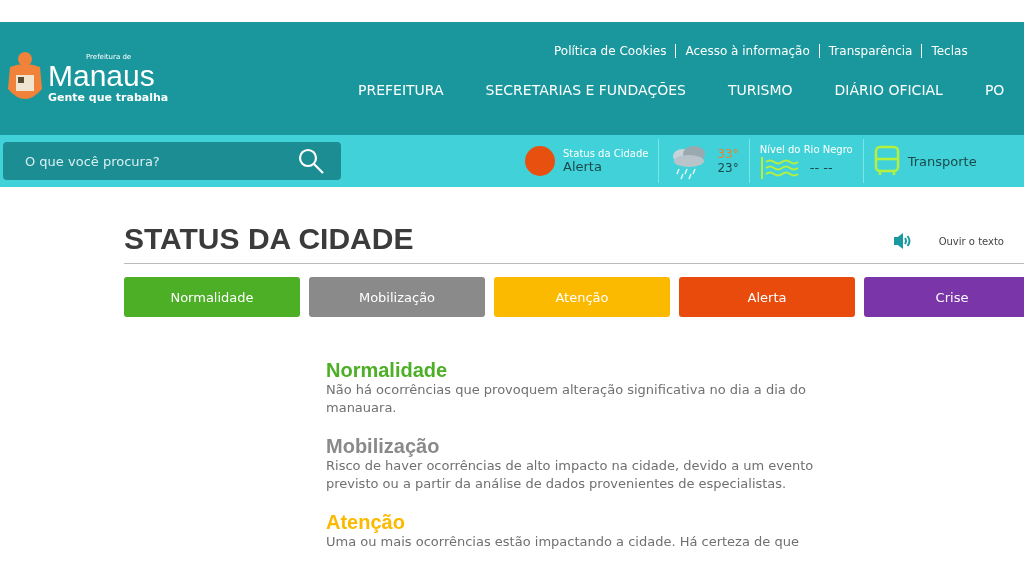 Image resolution: width=1024 pixels, height=577 pixels. What do you see at coordinates (583, 166) in the screenshot?
I see `status-value: Alerta` at bounding box center [583, 166].